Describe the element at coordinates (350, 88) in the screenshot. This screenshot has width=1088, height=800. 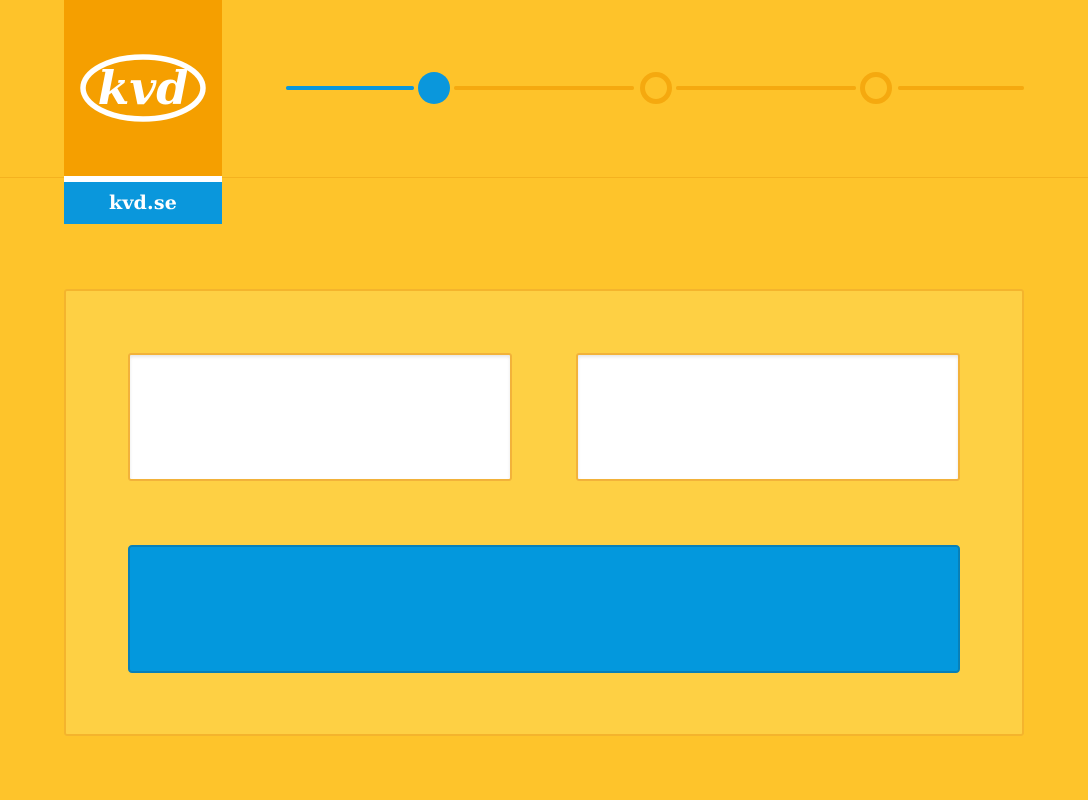
I see `progress-line-completed` at that location.